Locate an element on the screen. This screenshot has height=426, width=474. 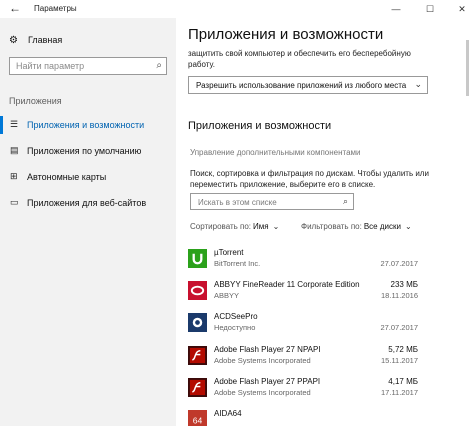
search-placeholder: Искать в этом списке is located at coordinates (237, 202).